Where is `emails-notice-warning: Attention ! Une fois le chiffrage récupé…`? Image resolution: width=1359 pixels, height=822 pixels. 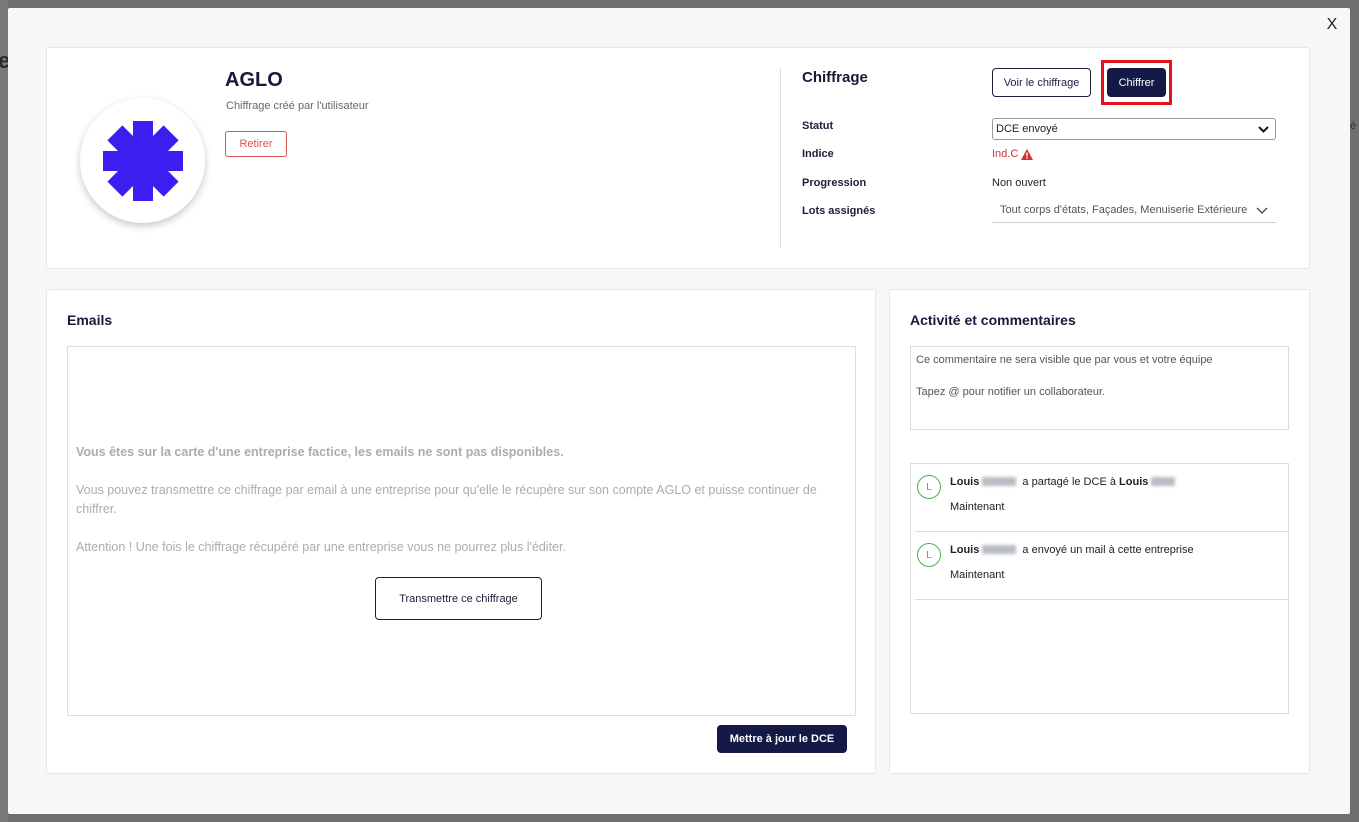
emails-notice-warning: Attention ! Une fois le chiffrage récupé… is located at coordinates (321, 547).